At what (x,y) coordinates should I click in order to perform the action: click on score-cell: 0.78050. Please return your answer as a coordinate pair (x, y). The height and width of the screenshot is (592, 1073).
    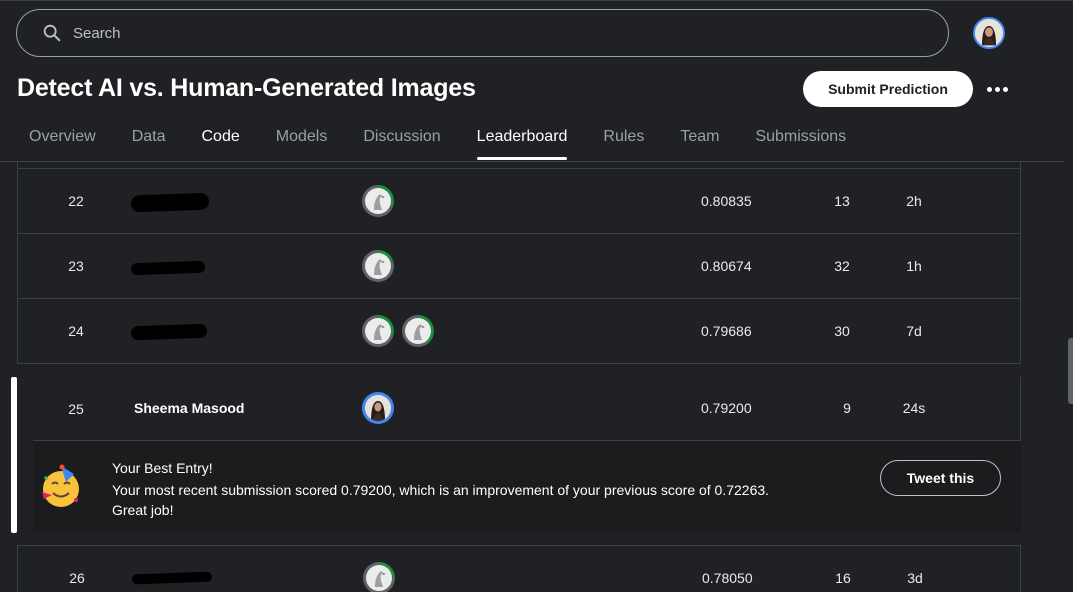
    Looking at the image, I should click on (727, 578).